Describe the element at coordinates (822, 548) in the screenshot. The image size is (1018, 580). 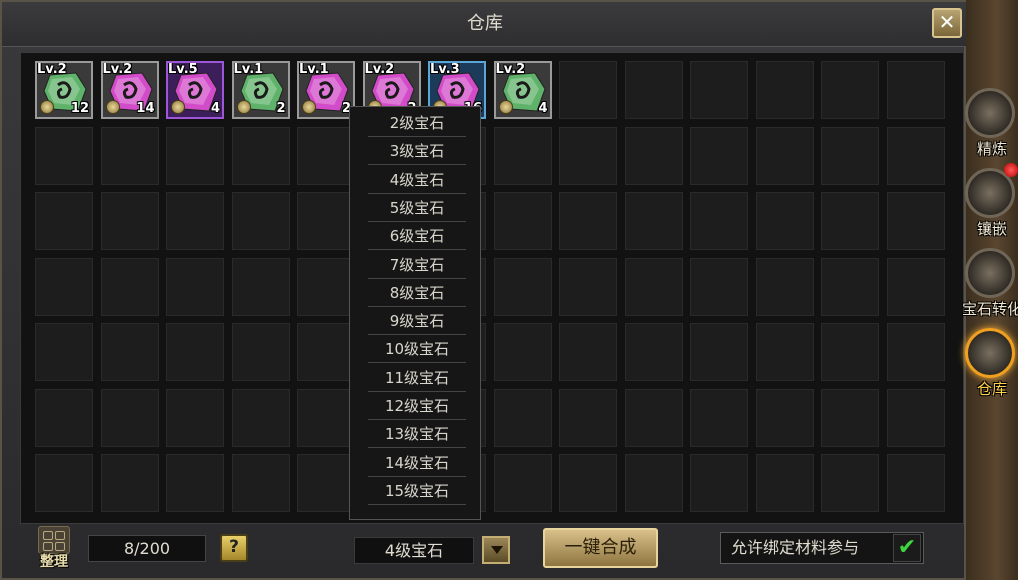
I see `allow-bound-materials-toggle: 允许绑定材料参与 ✔` at that location.